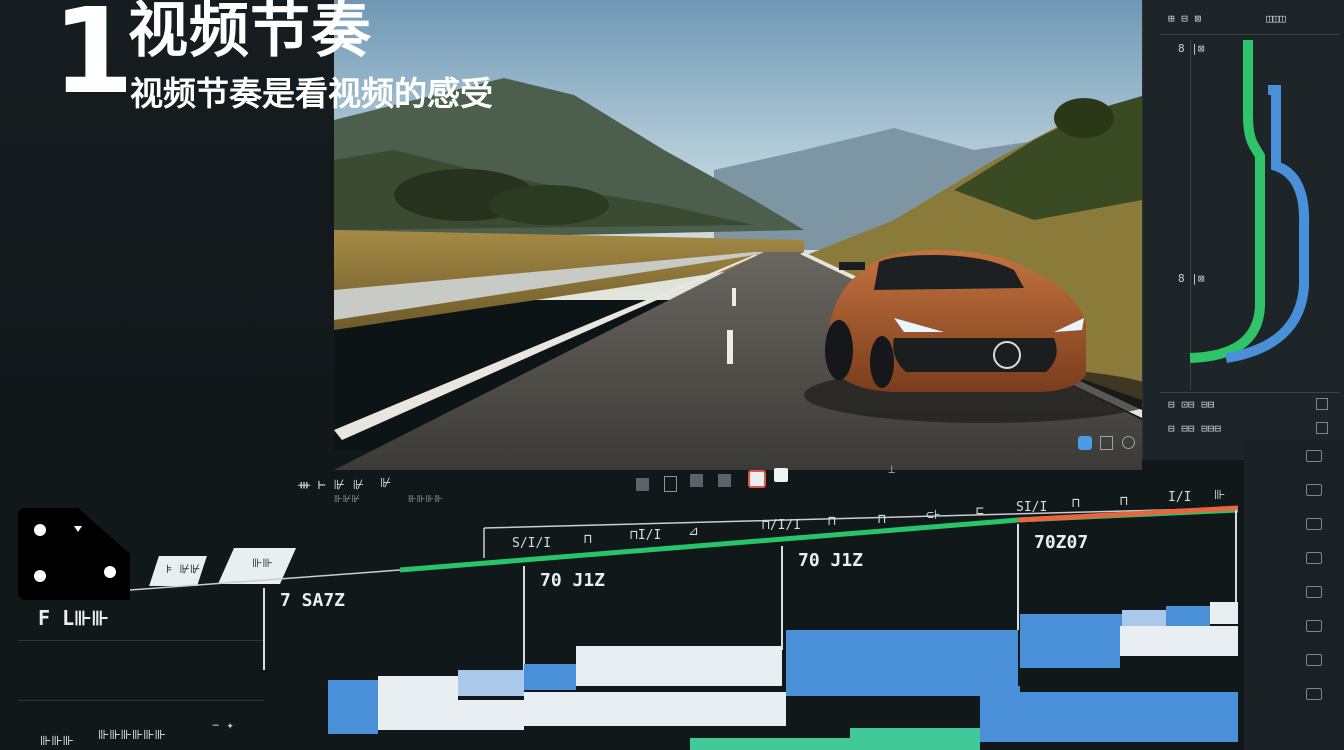  What do you see at coordinates (980, 511) in the screenshot?
I see `ruler-label: ⊏` at bounding box center [980, 511].